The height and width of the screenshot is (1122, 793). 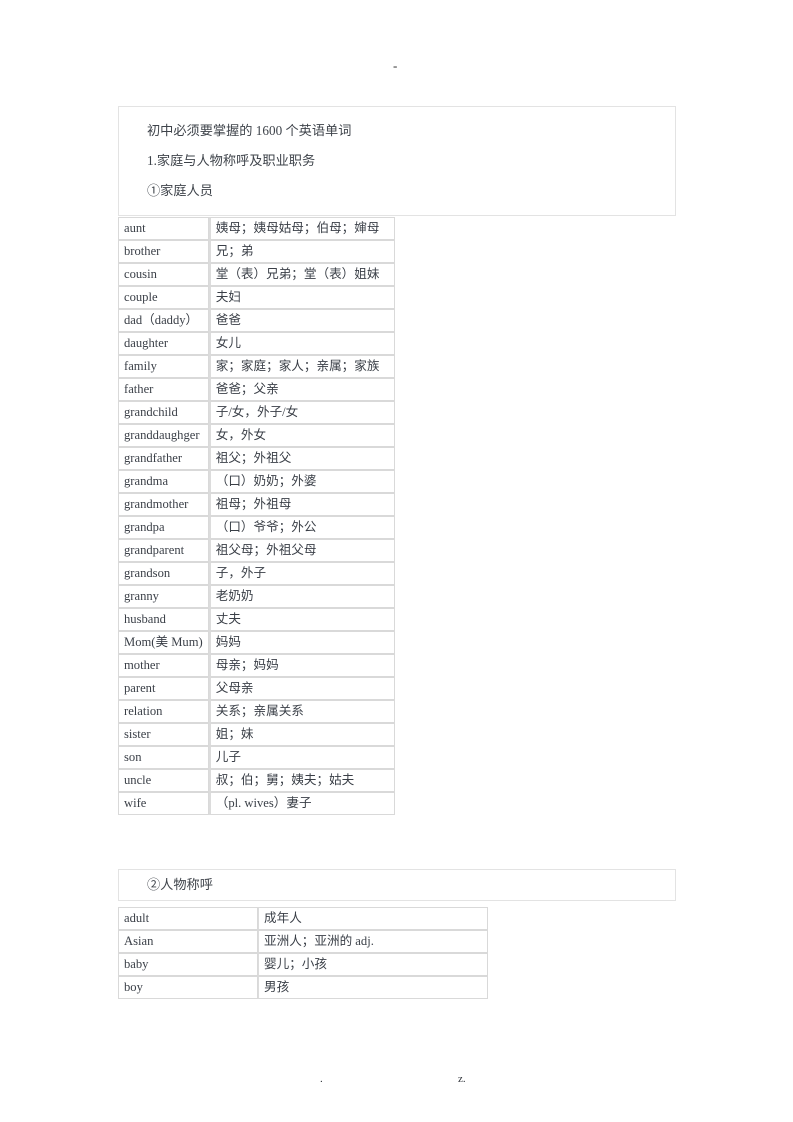 I want to click on family-meaning-cell: 祖父；外祖父, so click(x=301, y=458).